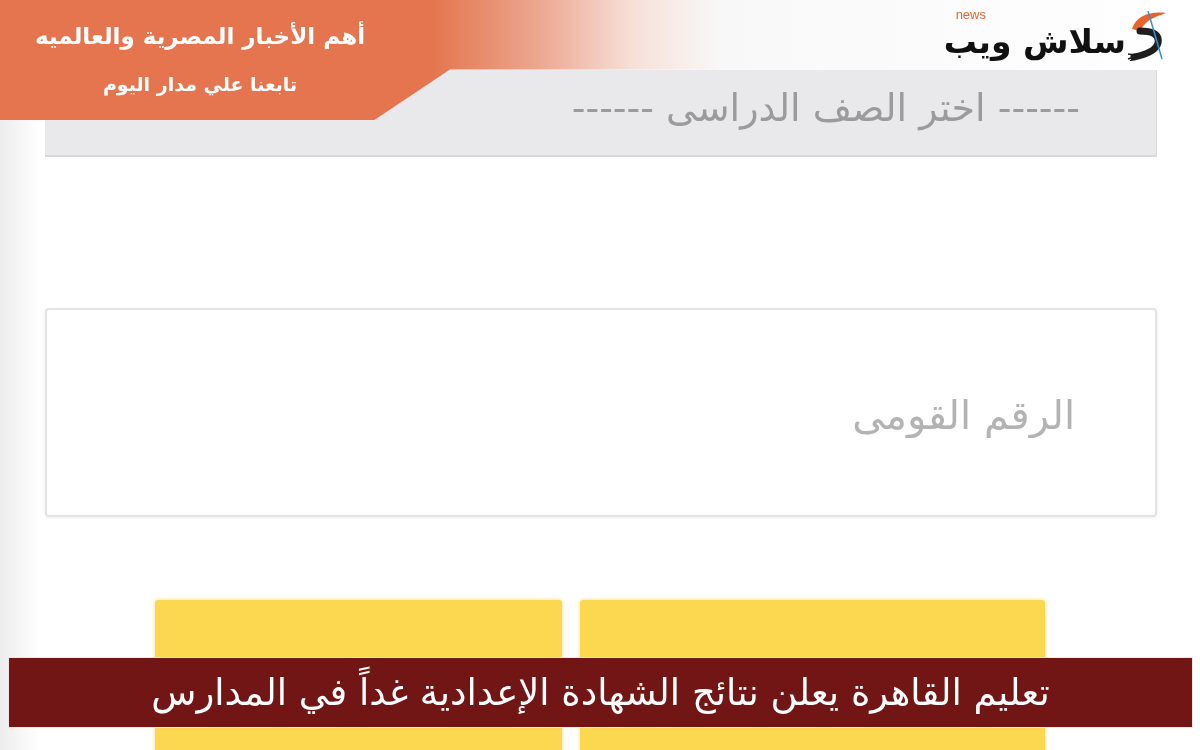  Describe the element at coordinates (970, 15) in the screenshot. I see `logo-tag: news` at that location.